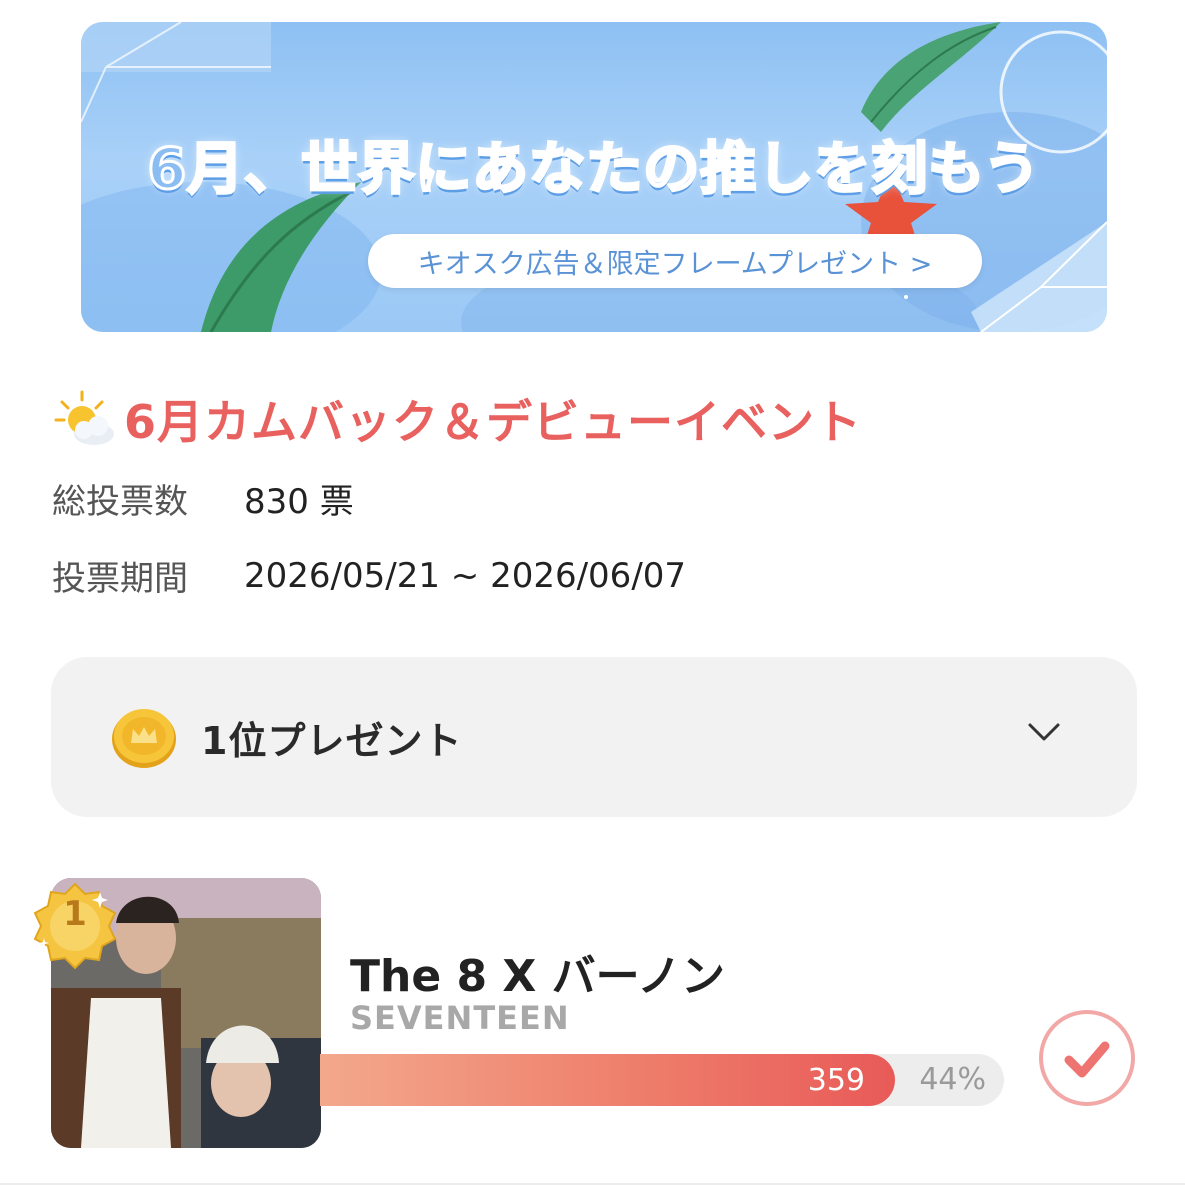  I want to click on event-header: 6月カムバック＆デビューイベント, so click(457, 419).